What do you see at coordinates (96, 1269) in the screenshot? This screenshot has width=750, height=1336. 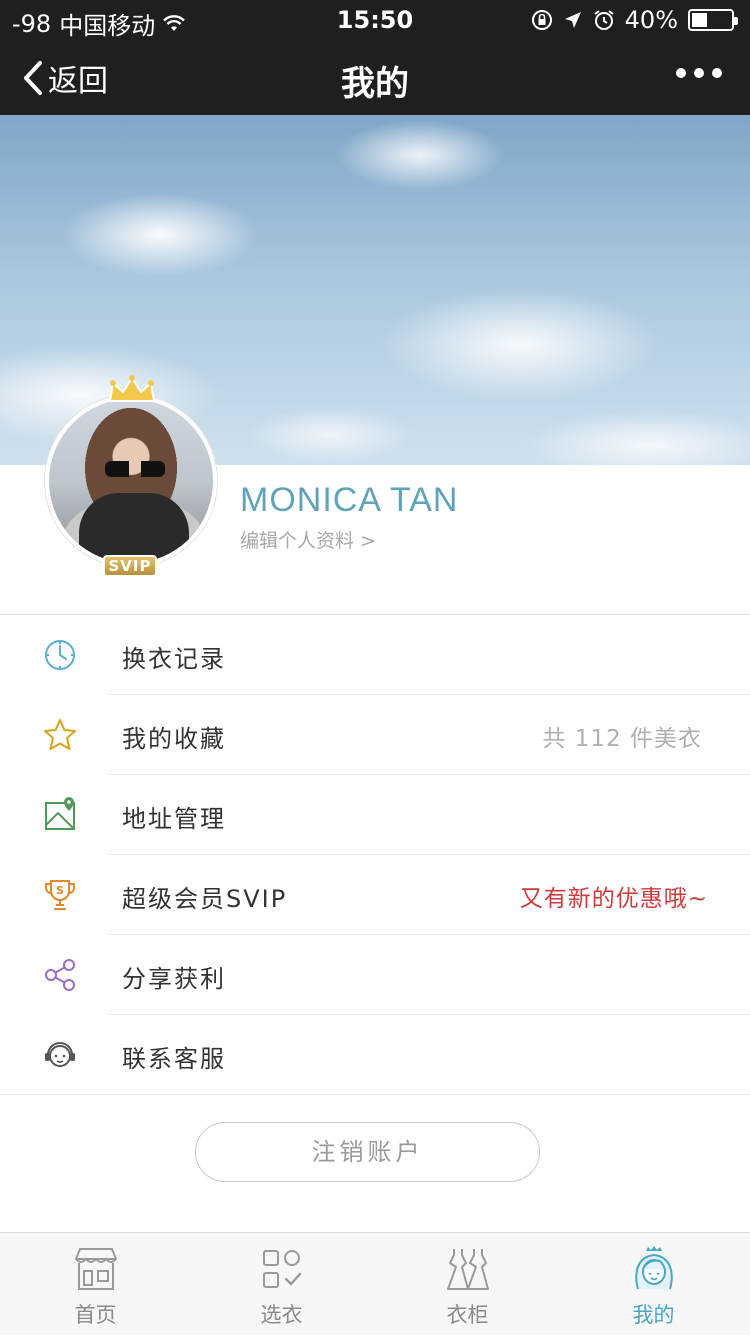 I see `store-icon` at bounding box center [96, 1269].